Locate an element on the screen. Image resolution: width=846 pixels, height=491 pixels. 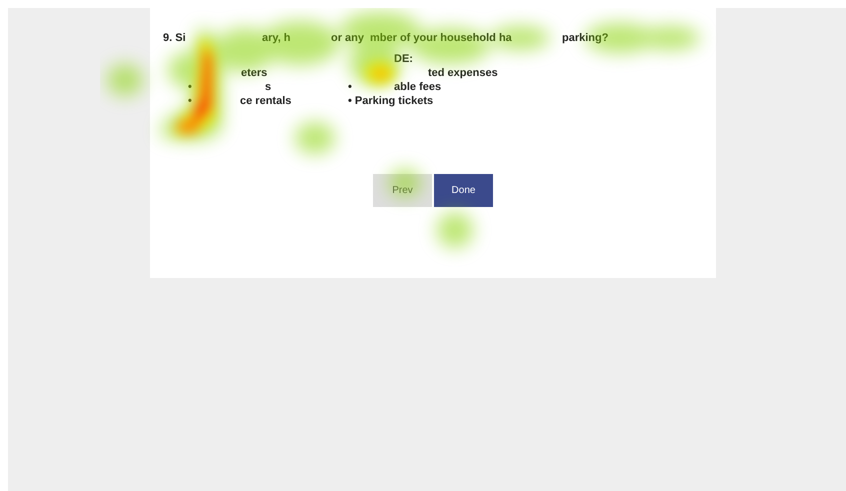
list-item-text: ce rentals is located at coordinates (266, 100).